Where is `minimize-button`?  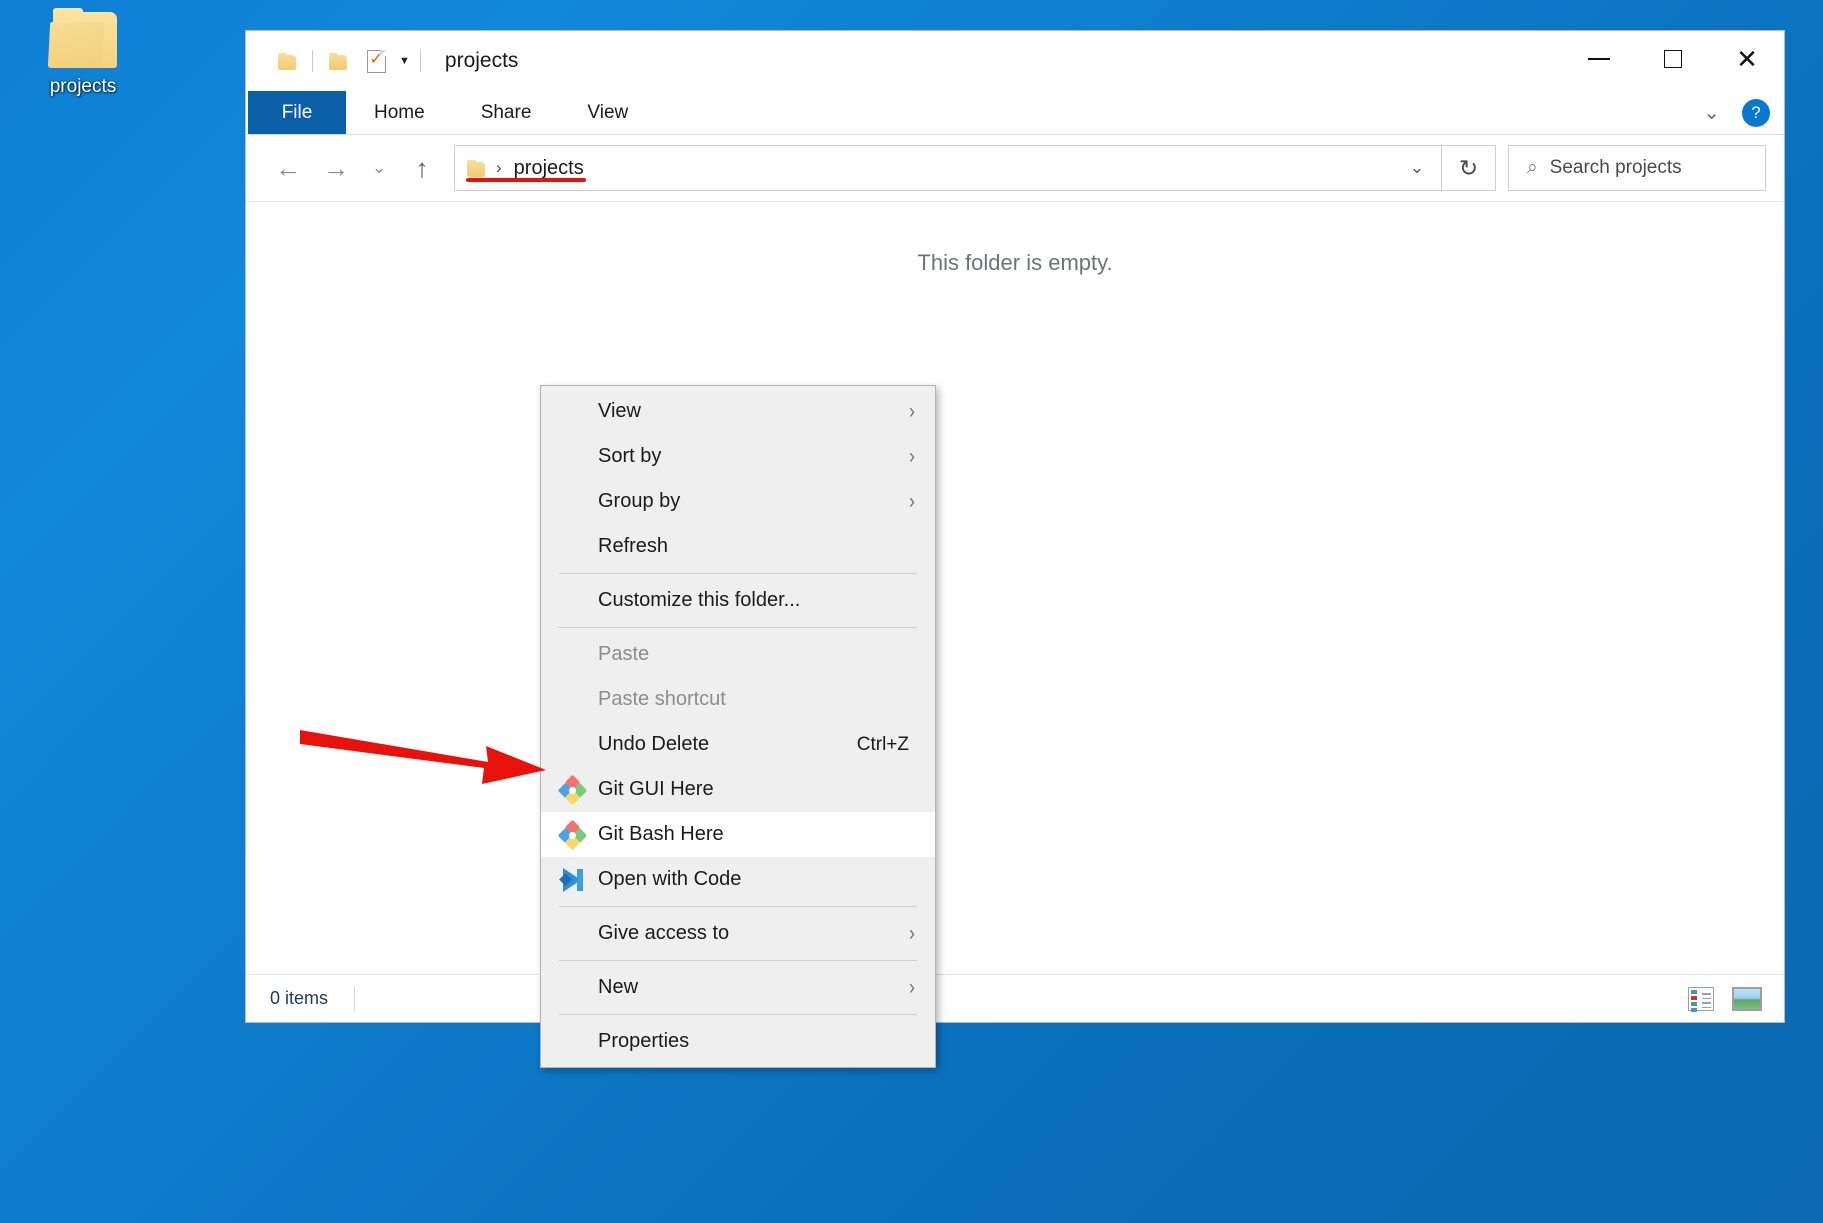
minimize-button is located at coordinates (1599, 59).